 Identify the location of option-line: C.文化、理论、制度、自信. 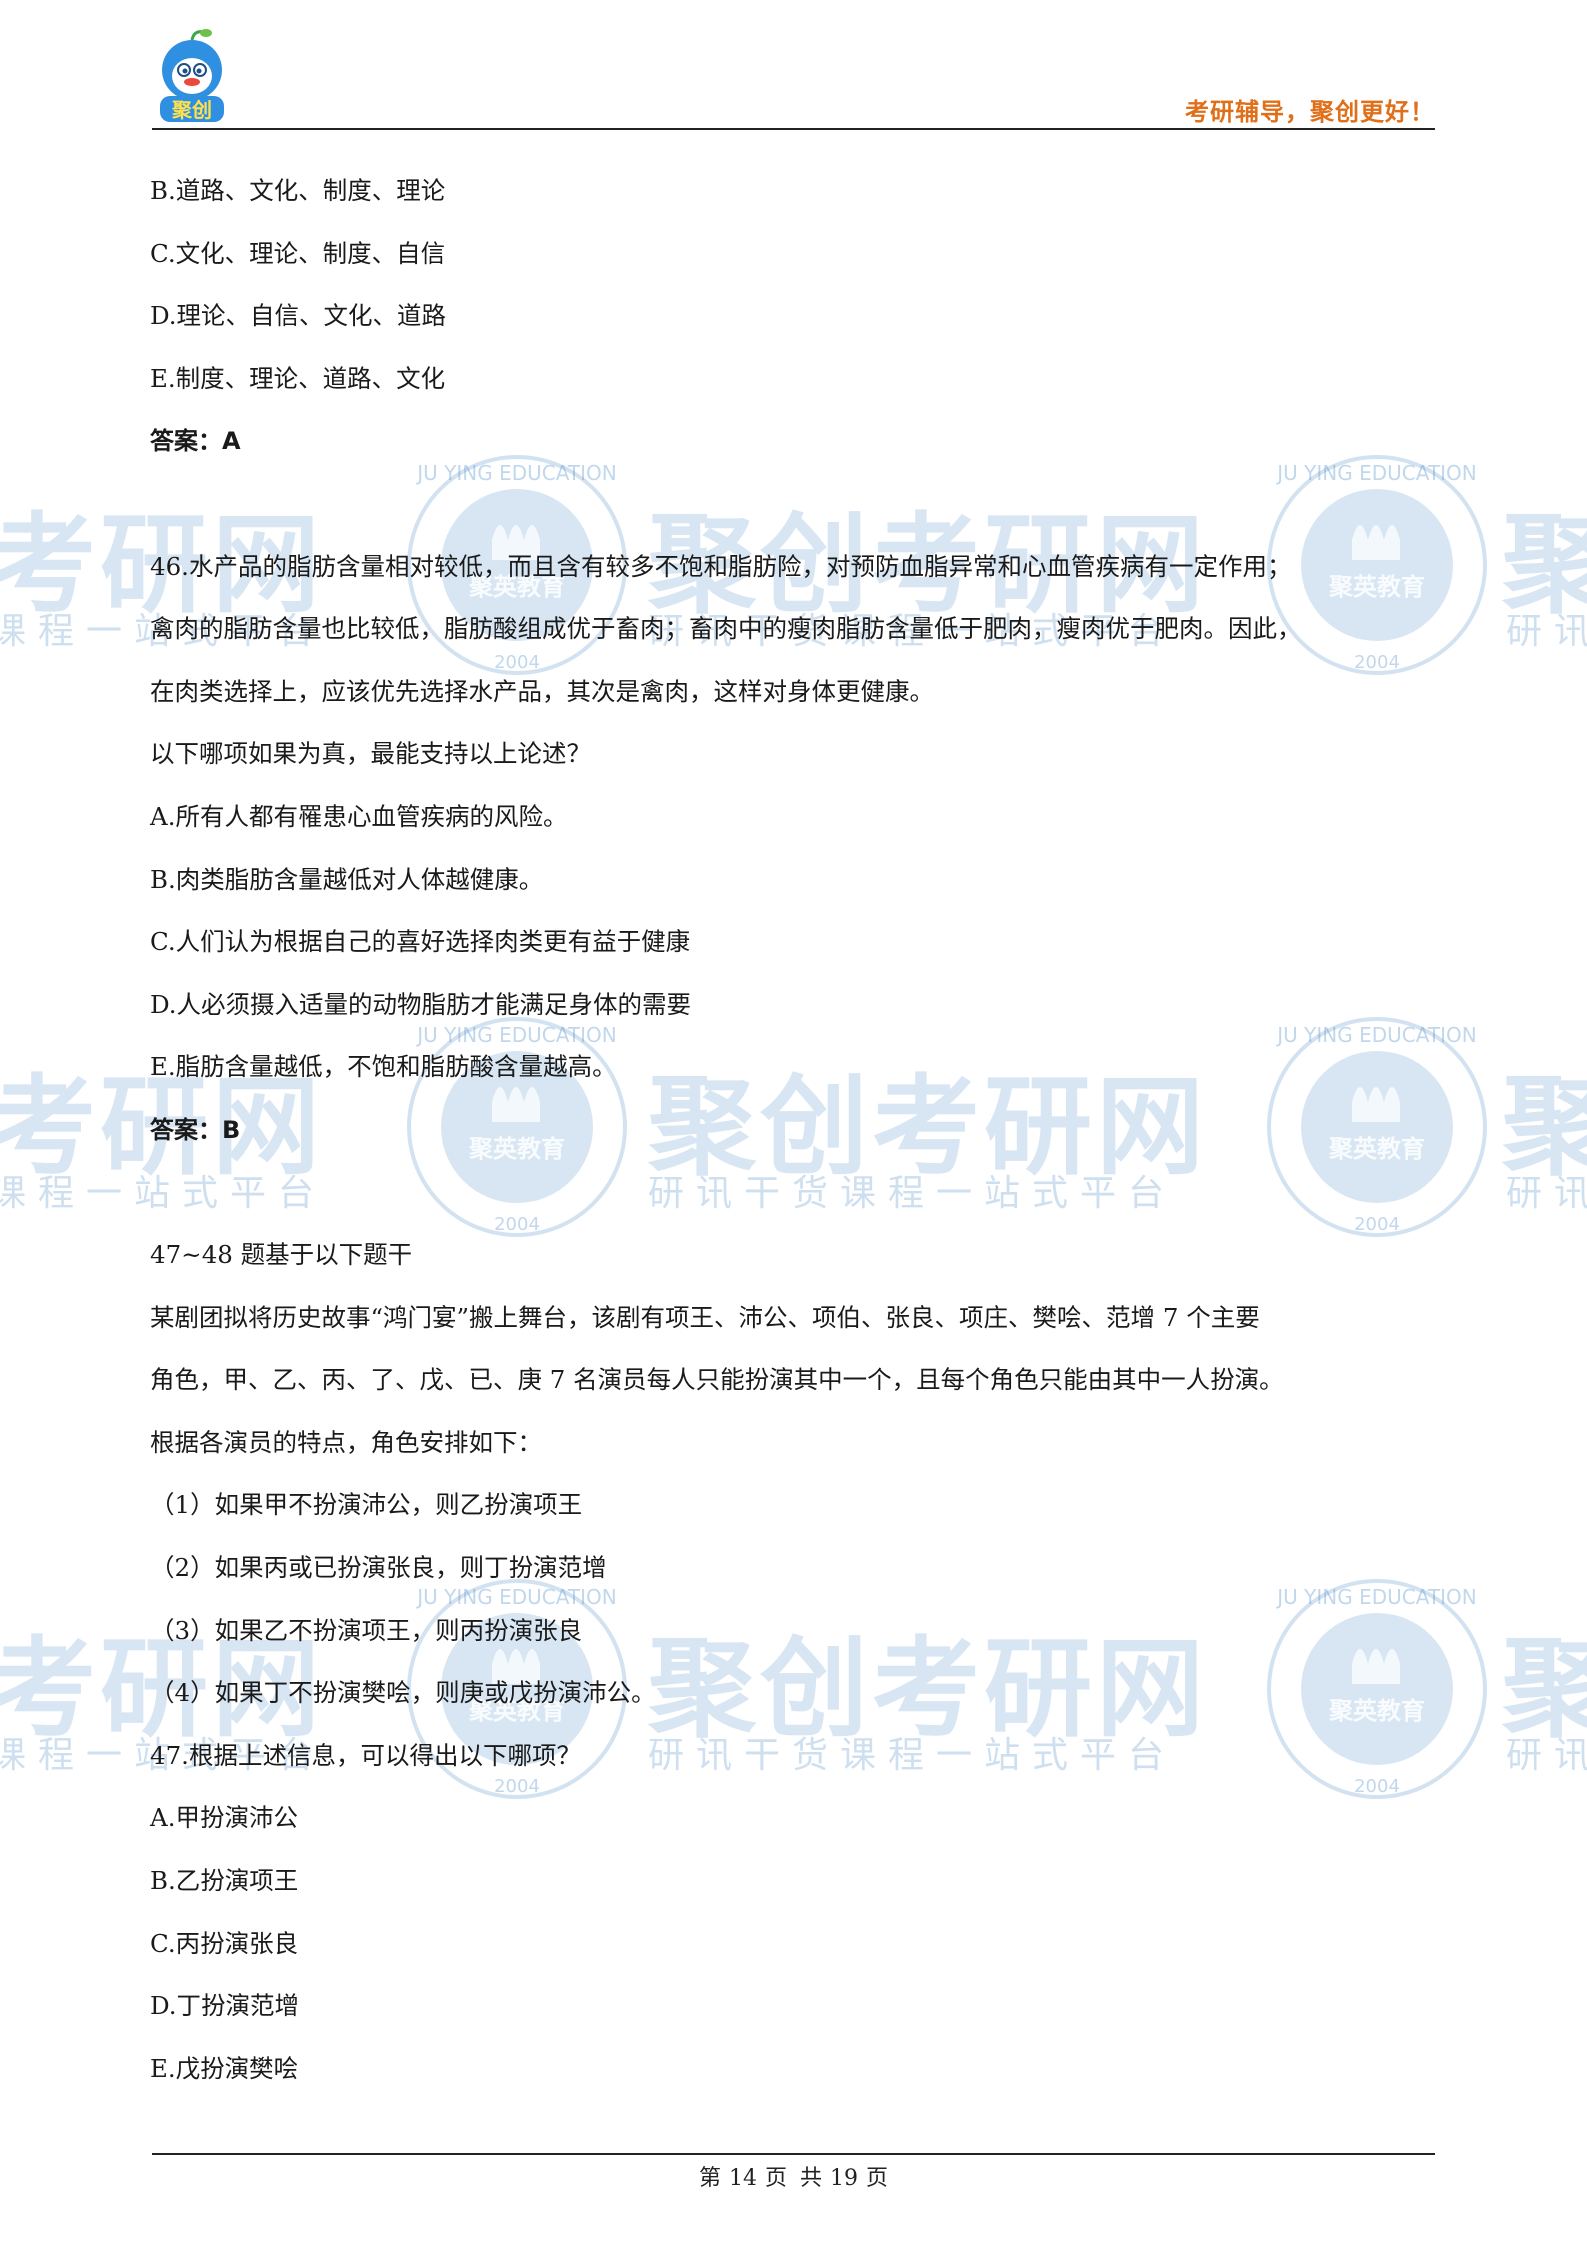
(298, 253).